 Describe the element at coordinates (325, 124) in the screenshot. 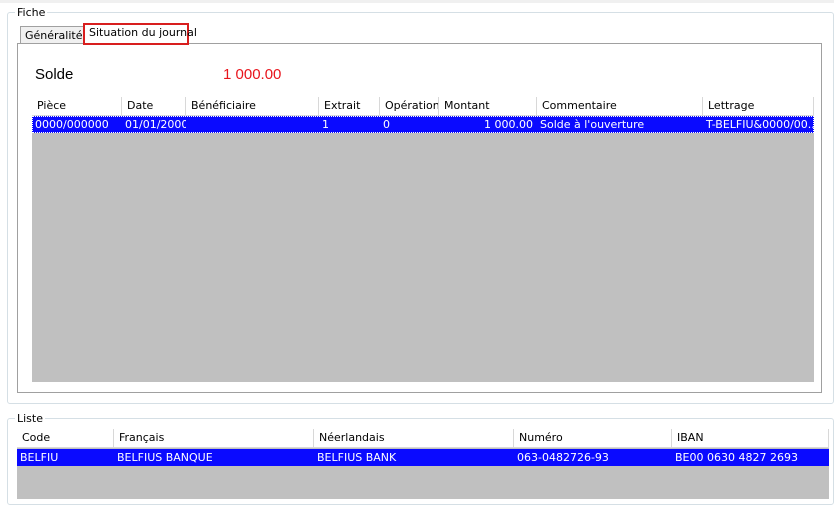

I see `cell-extrait: 1` at that location.